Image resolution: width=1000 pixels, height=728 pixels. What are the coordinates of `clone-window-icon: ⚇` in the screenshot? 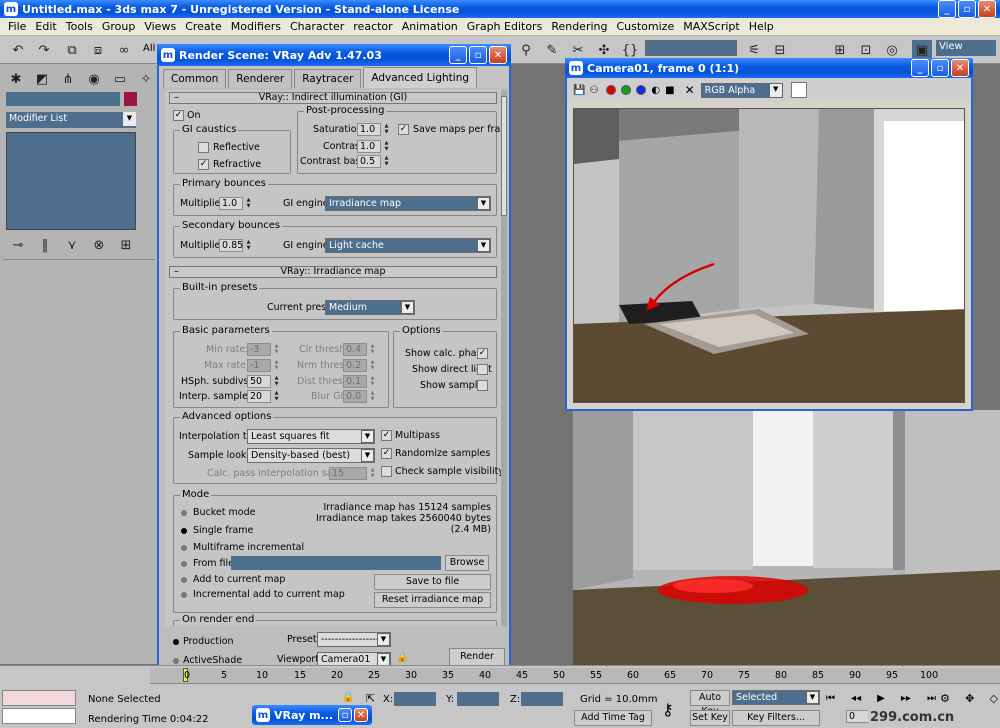 It's located at (593, 90).